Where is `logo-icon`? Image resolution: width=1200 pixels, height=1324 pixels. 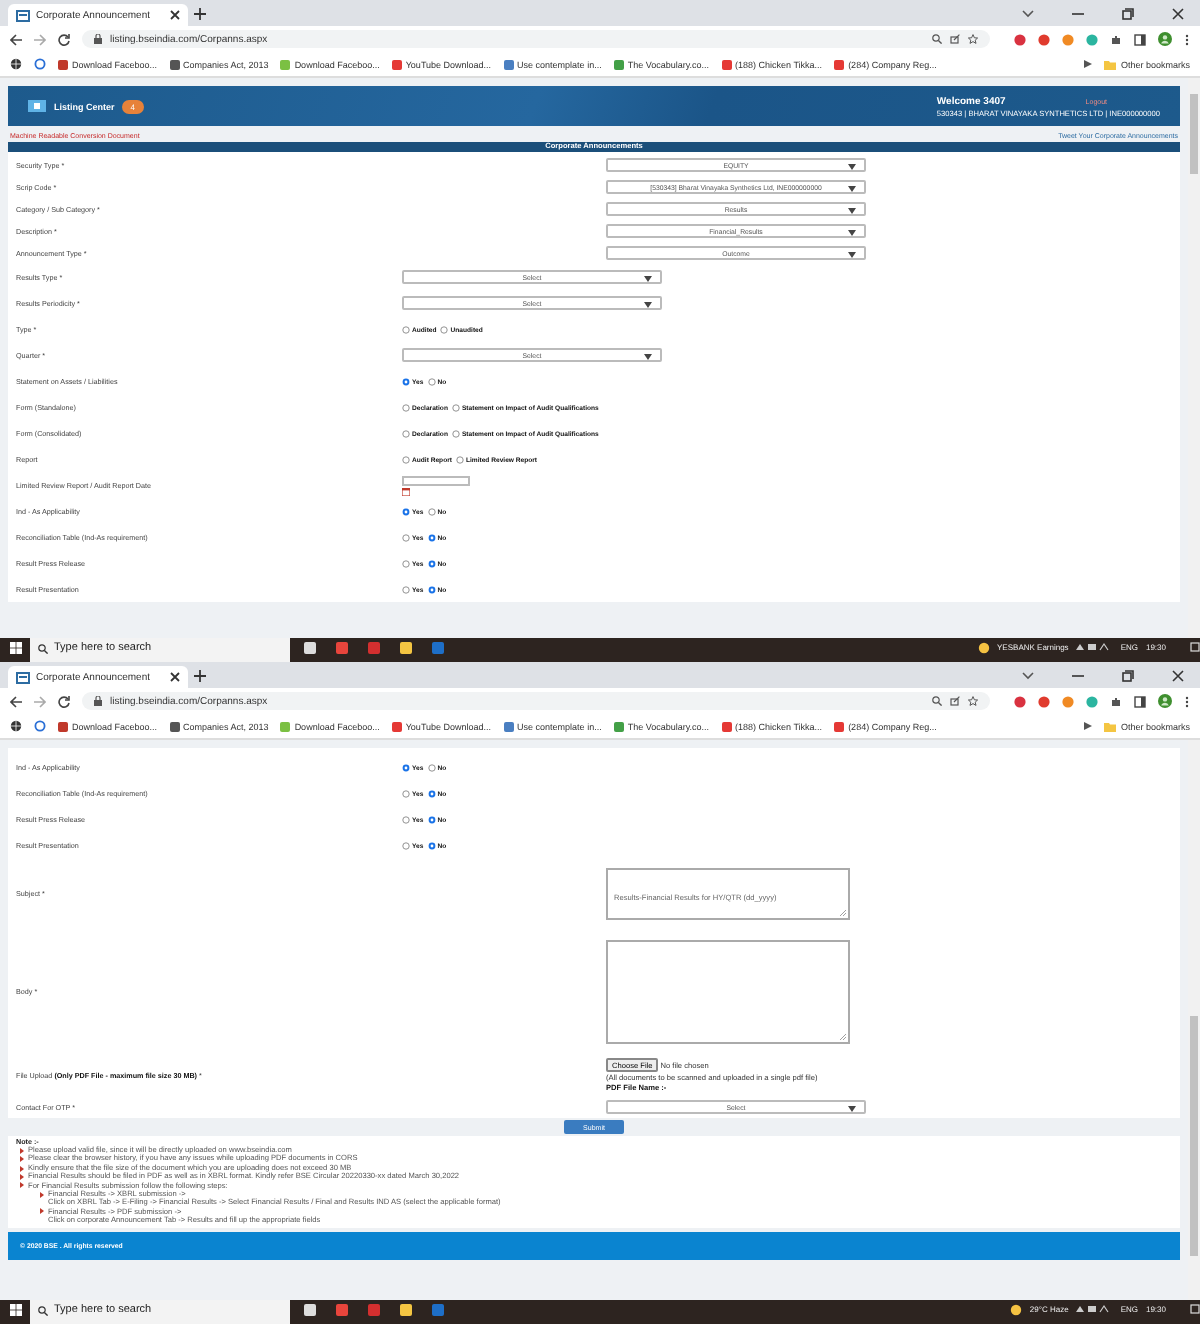
logo-icon is located at coordinates (37, 106).